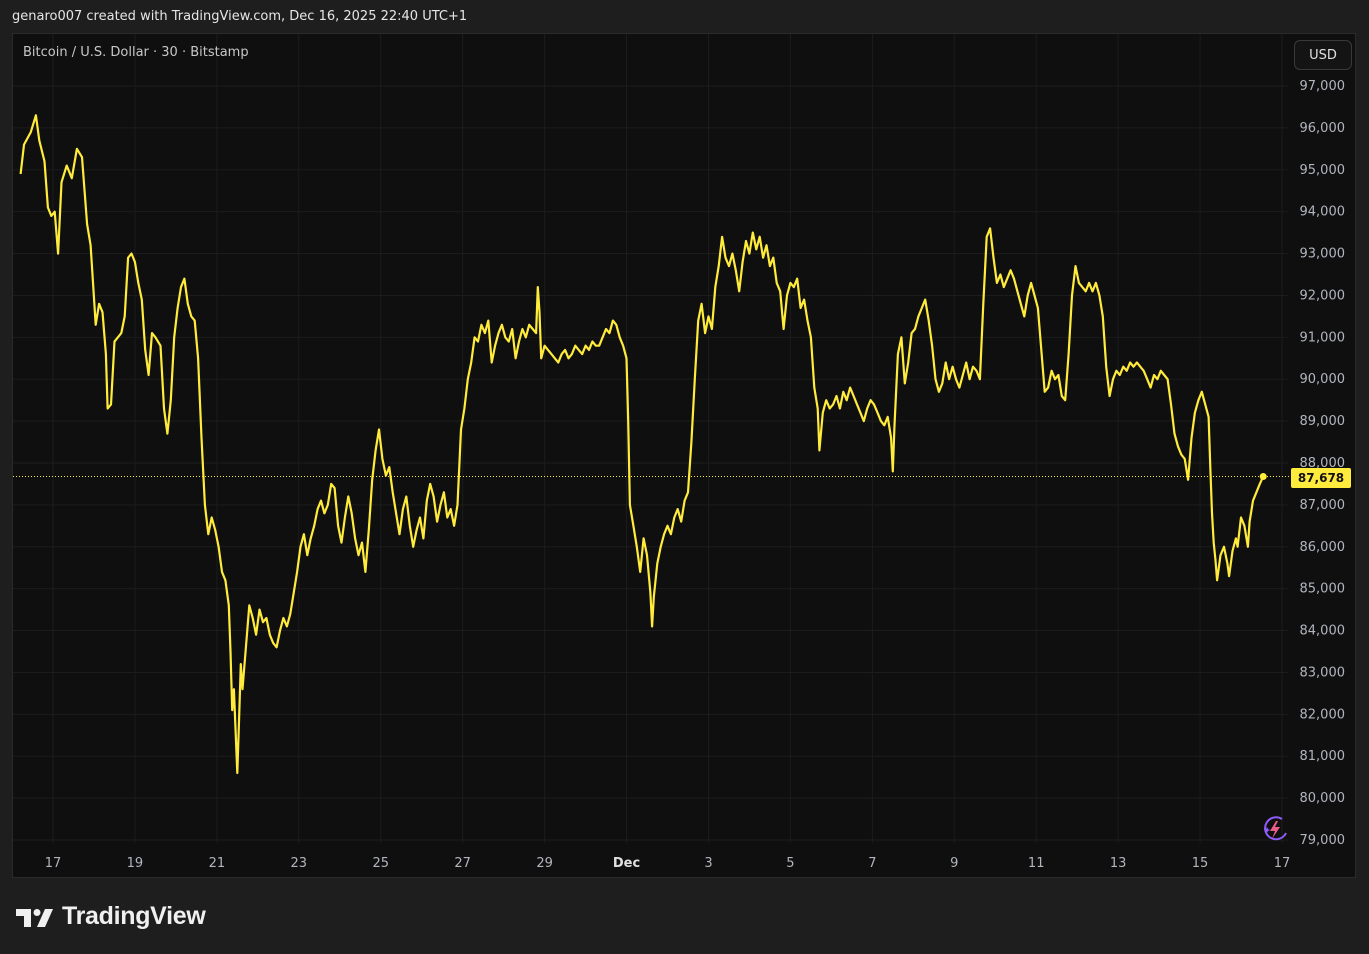  I want to click on currency-button: USD, so click(1323, 55).